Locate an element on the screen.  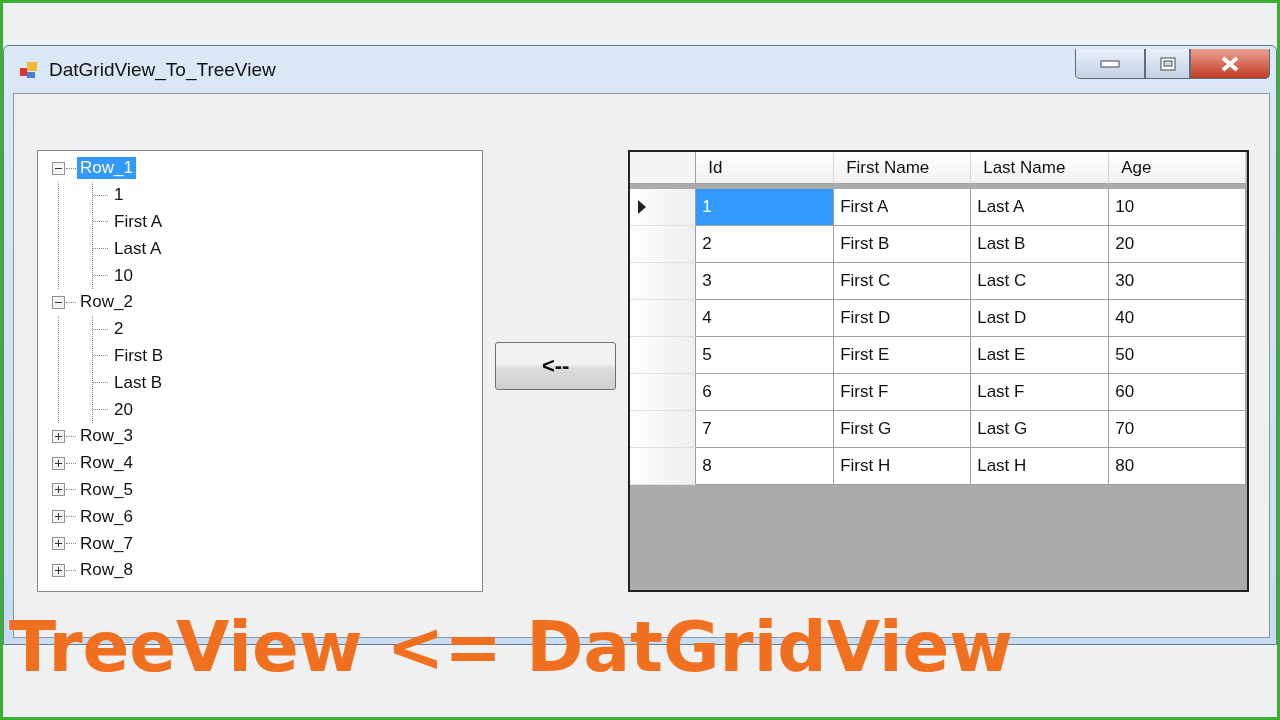
table-cell: 50 is located at coordinates (1178, 355).